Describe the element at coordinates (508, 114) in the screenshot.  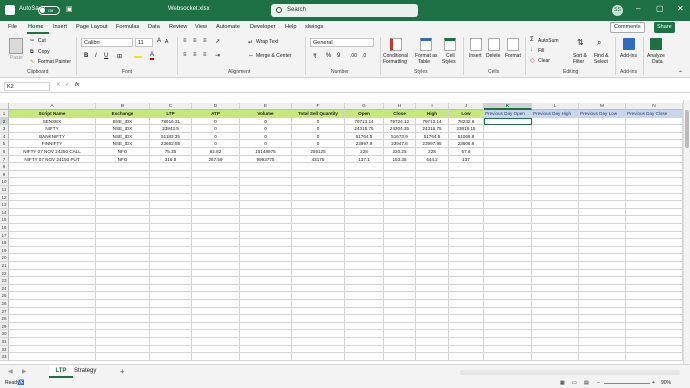
I see `previous-day-header-cell: Previous Day Open` at that location.